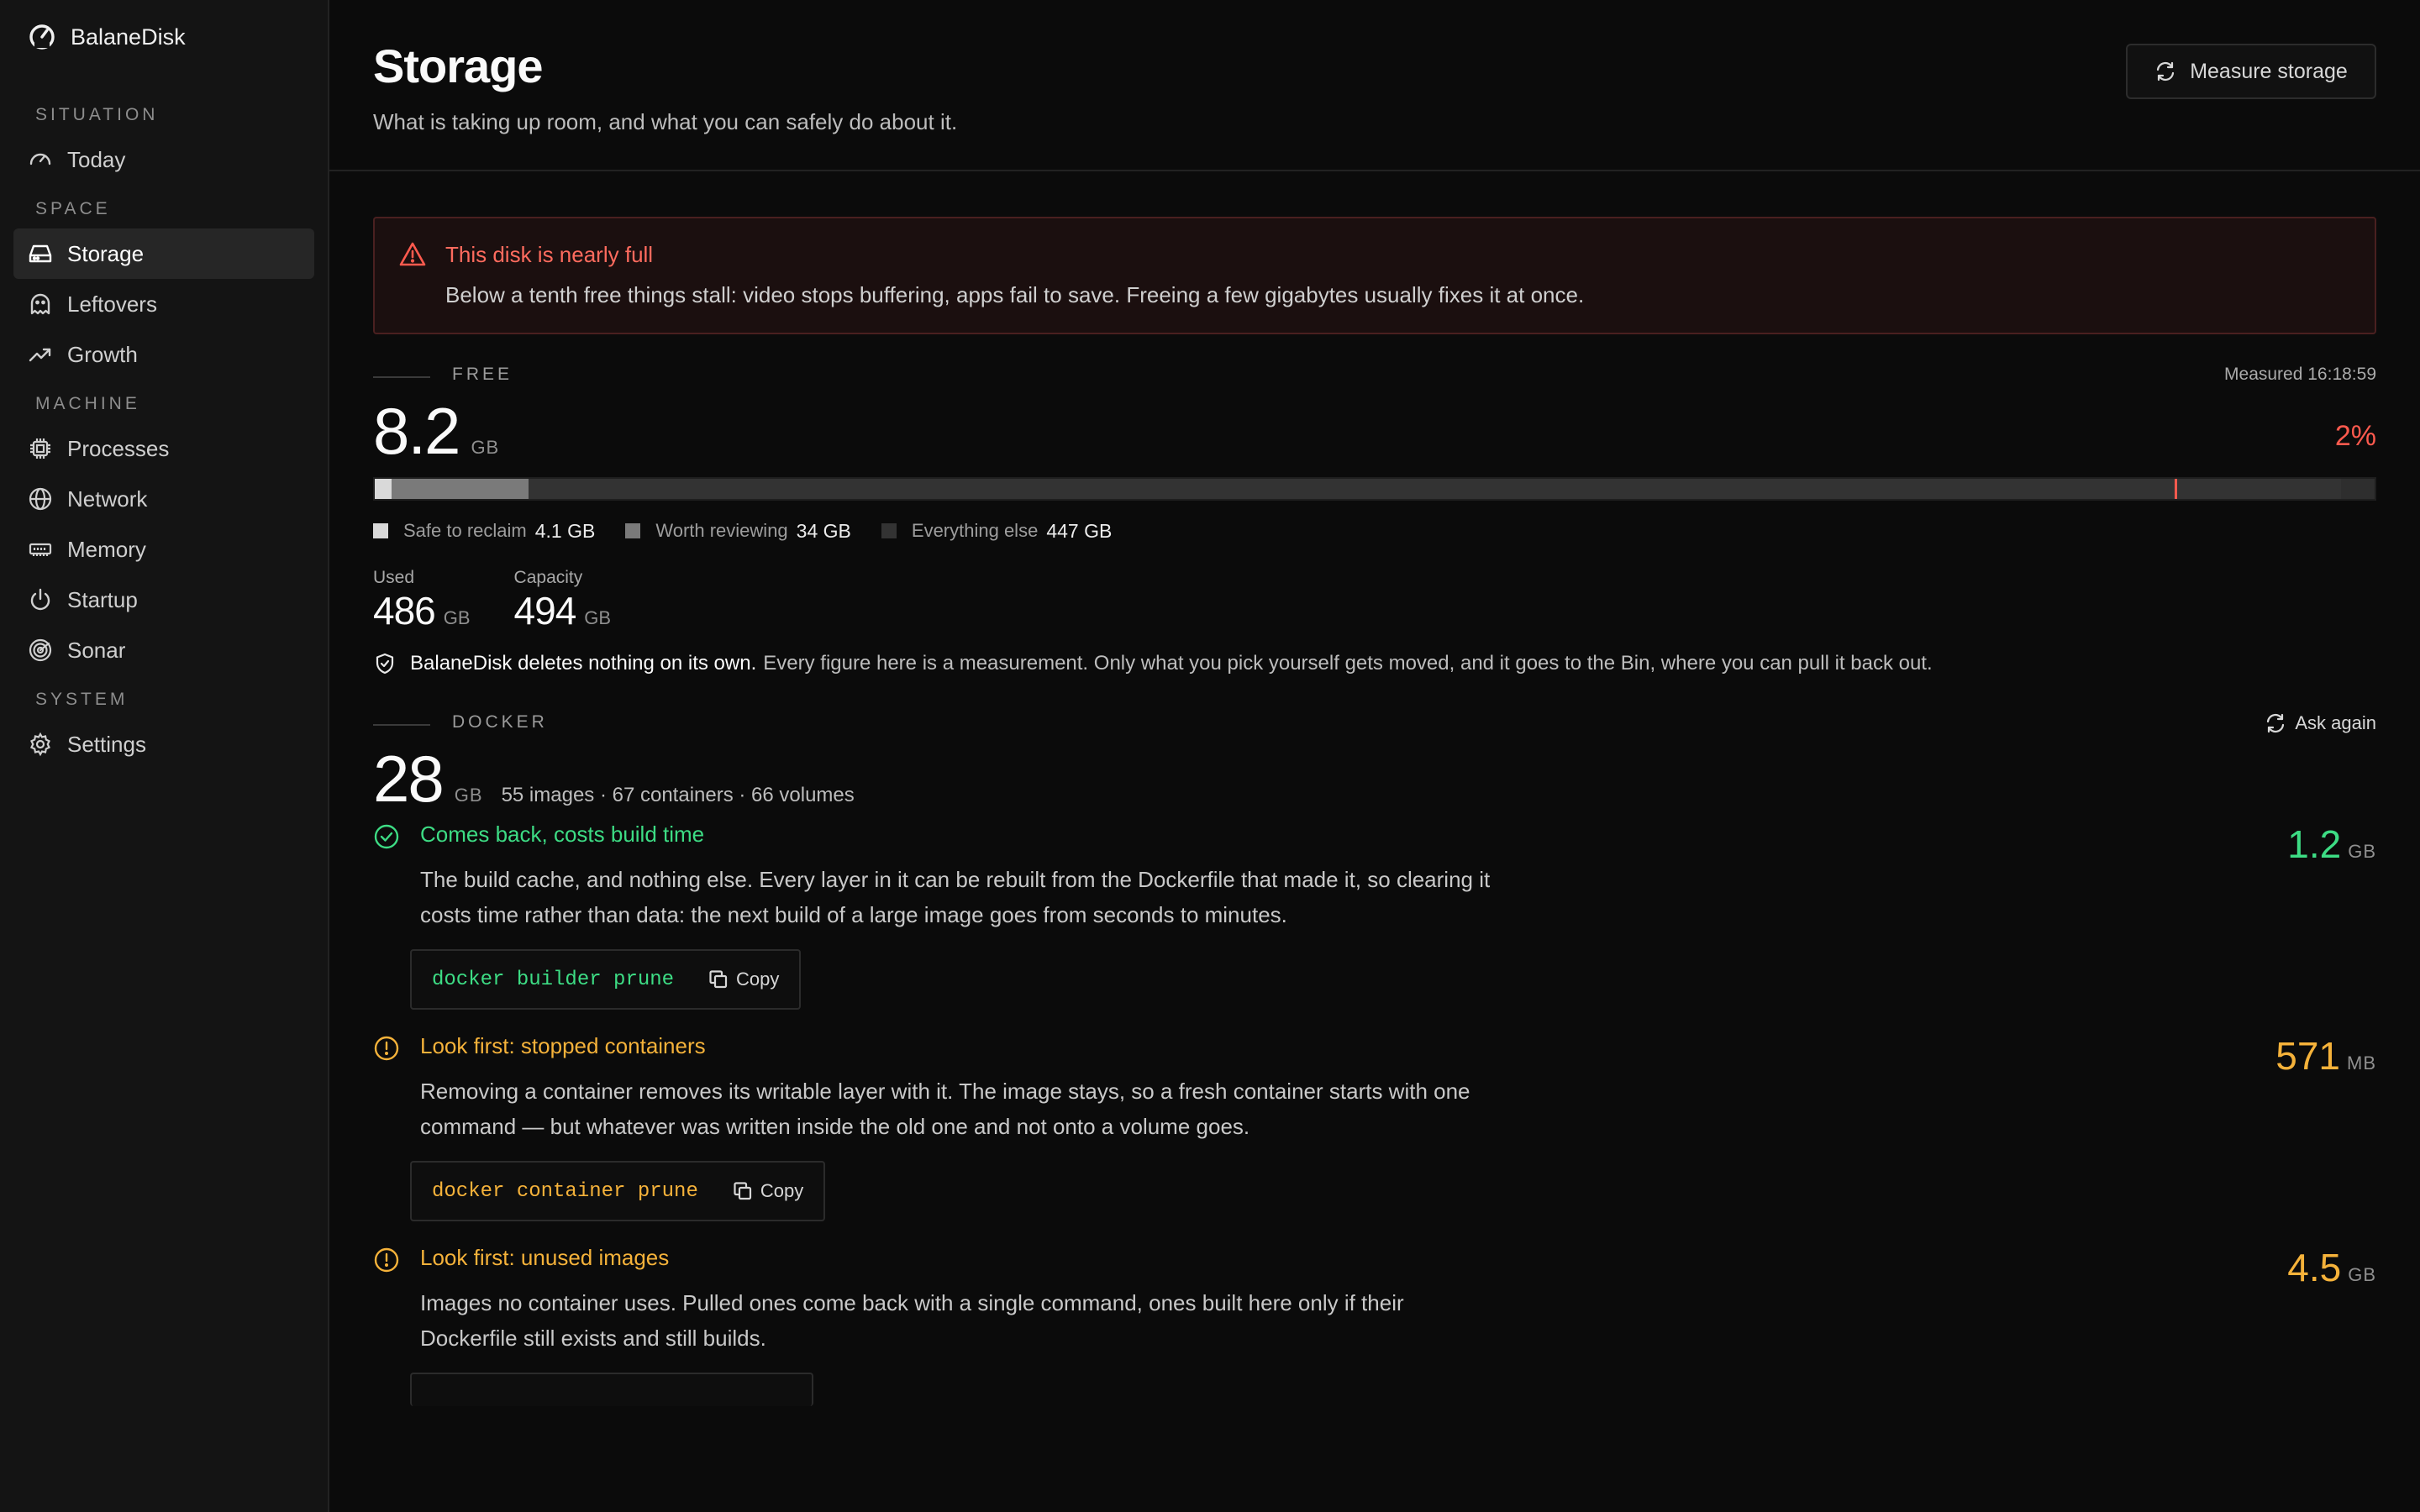 This screenshot has height=1512, width=2420. I want to click on sidebar-item-processes: Processes, so click(163, 448).